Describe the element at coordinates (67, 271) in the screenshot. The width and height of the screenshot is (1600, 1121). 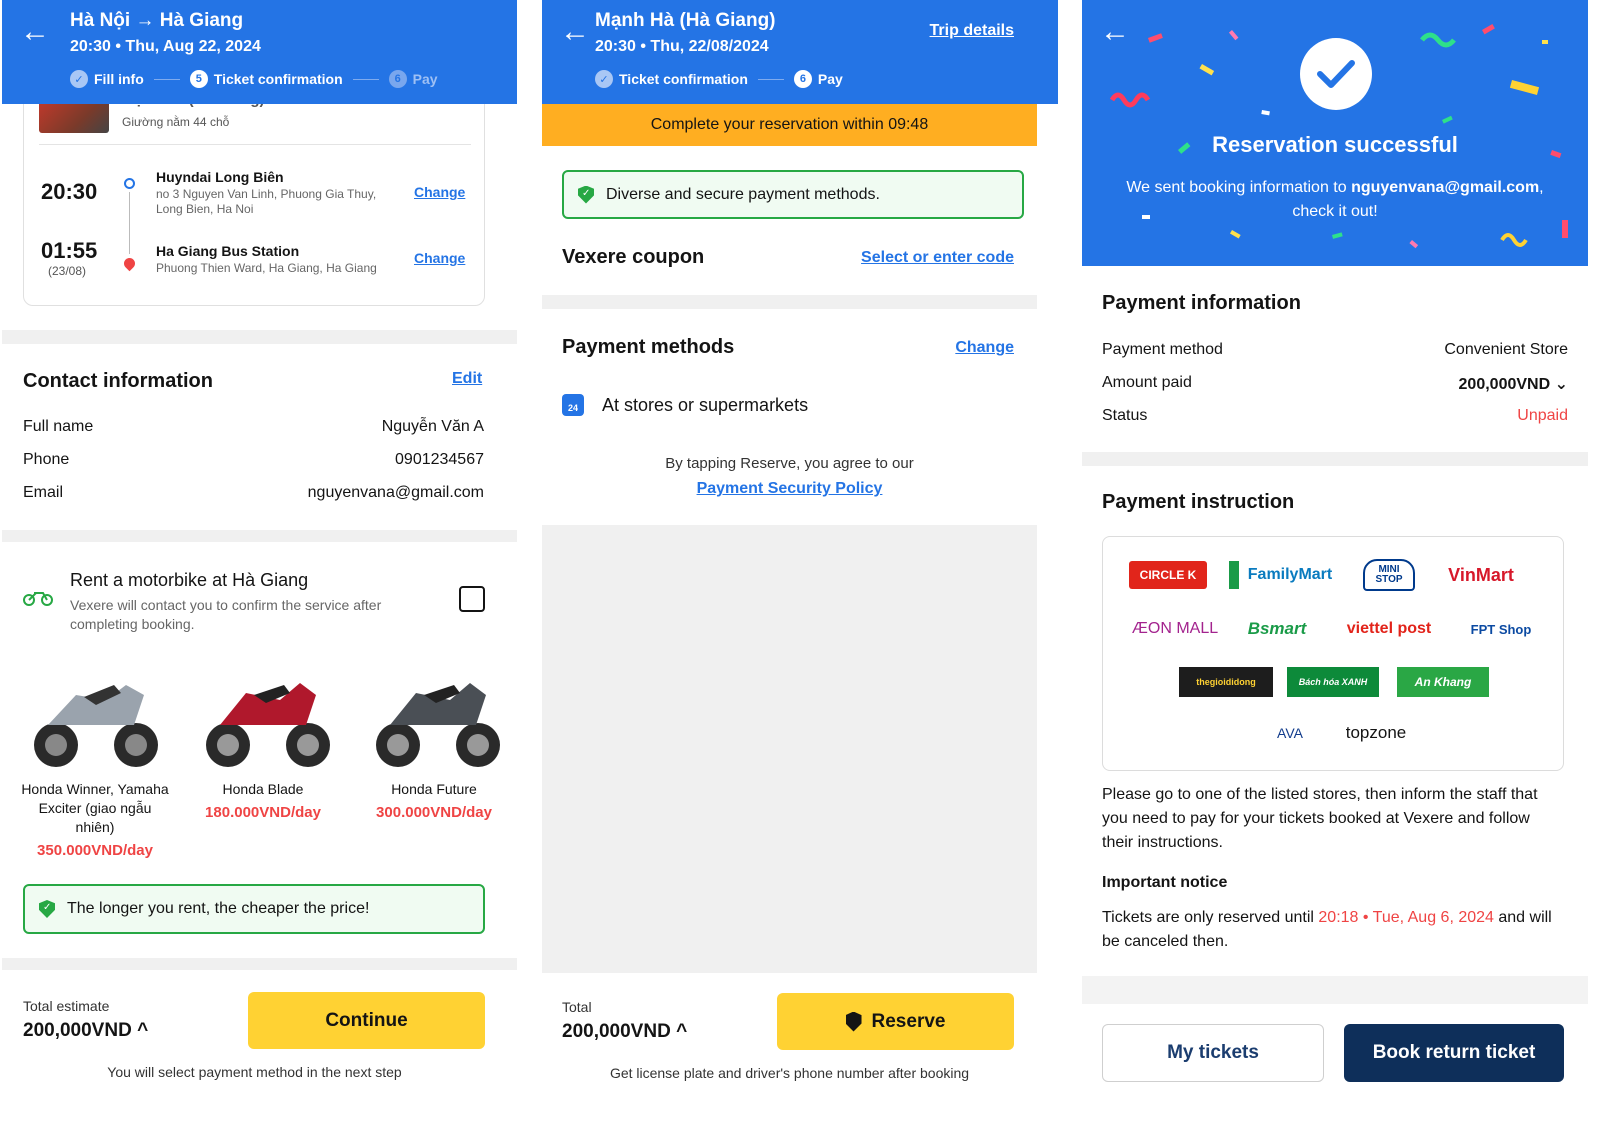
I see `arrive-date: (23/08)` at that location.